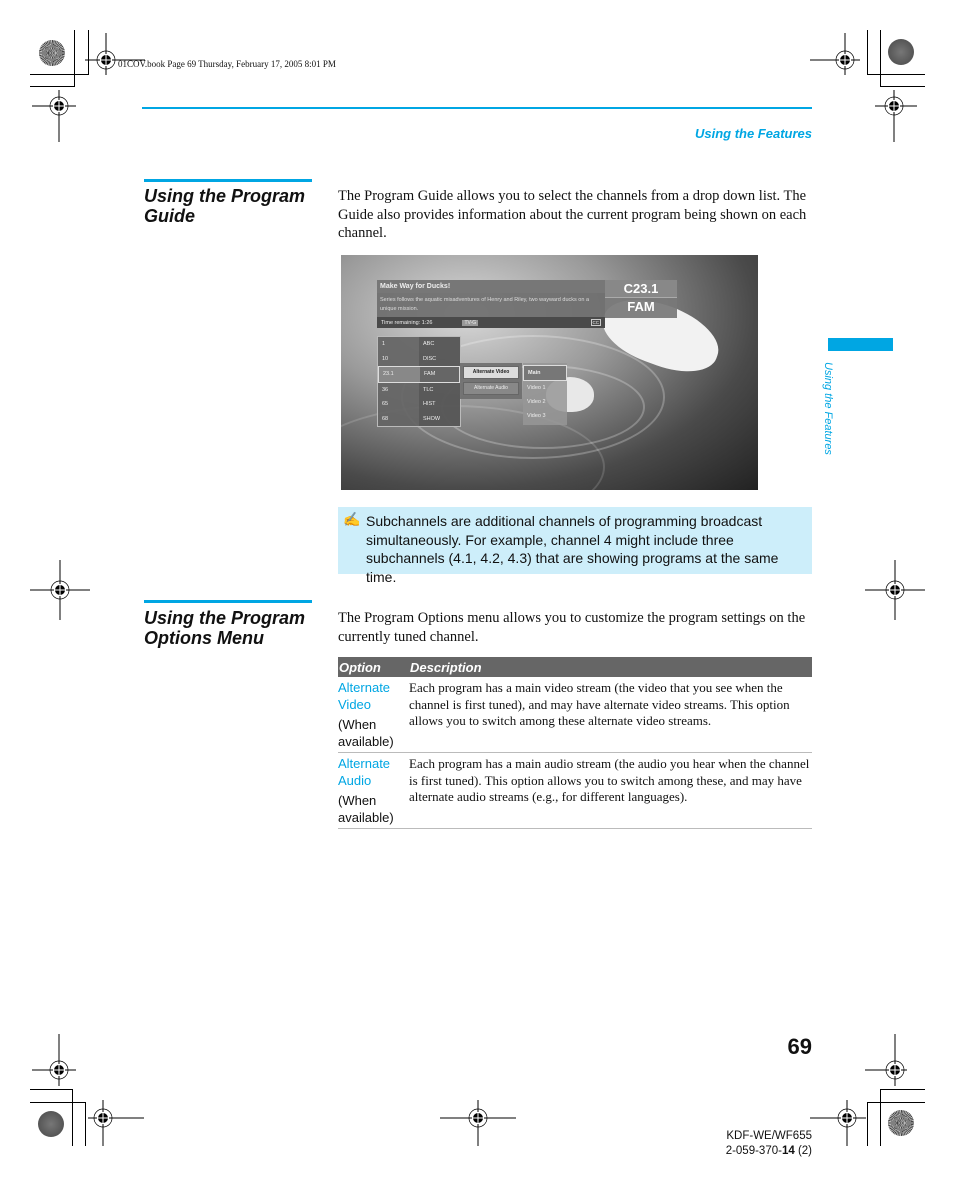  What do you see at coordinates (419, 418) in the screenshot?
I see `channel-row: 68 SHOW` at bounding box center [419, 418].